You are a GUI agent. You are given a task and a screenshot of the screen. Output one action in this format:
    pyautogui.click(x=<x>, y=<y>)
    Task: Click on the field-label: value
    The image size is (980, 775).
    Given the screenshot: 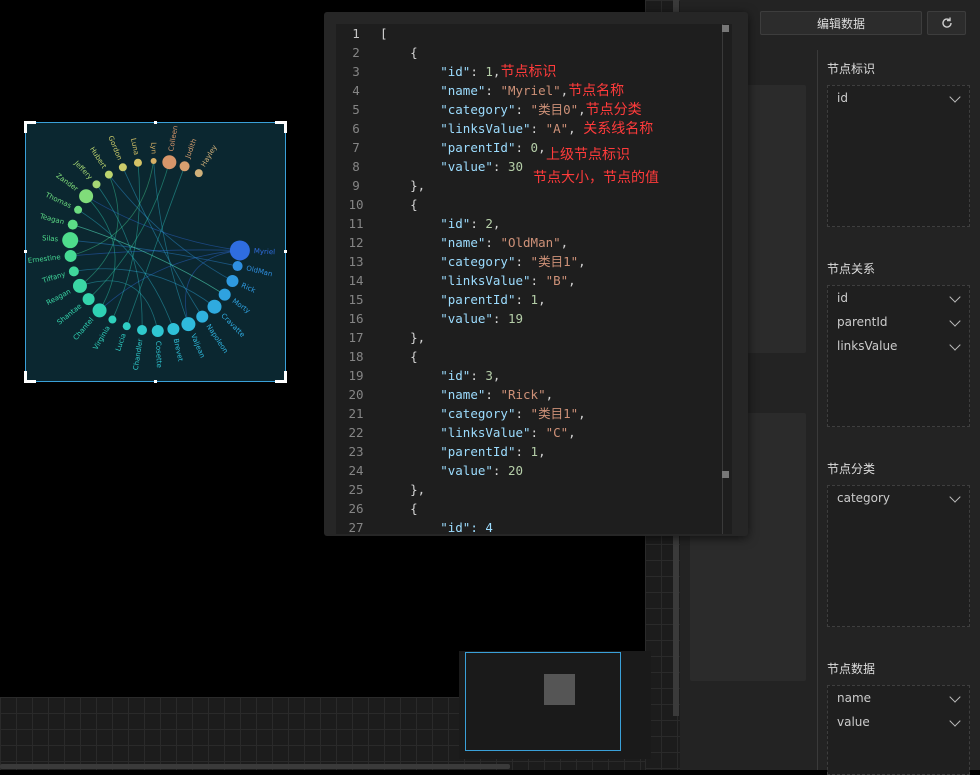 What is the action you would take?
    pyautogui.click(x=853, y=722)
    